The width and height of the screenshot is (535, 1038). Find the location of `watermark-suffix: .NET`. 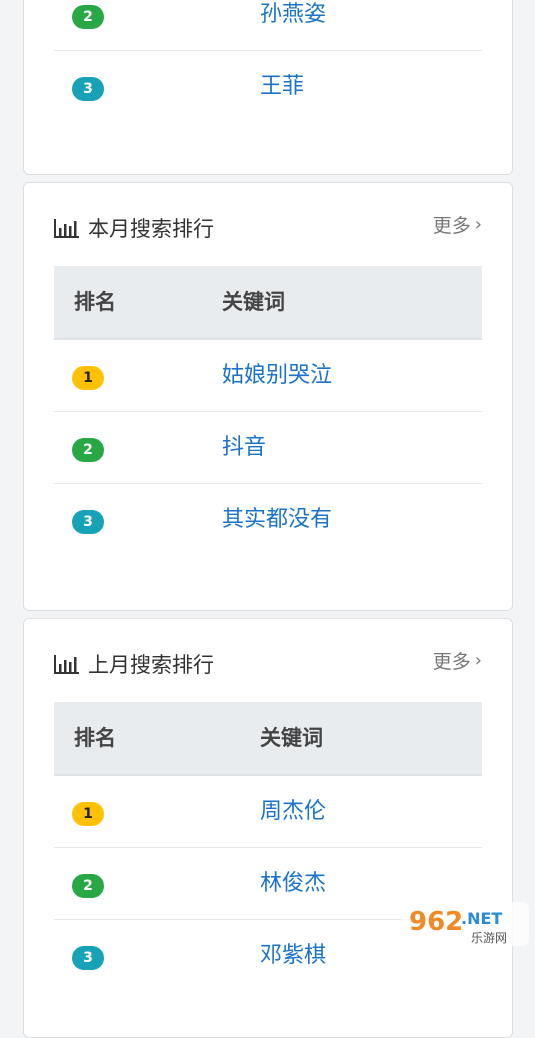

watermark-suffix: .NET is located at coordinates (481, 918).